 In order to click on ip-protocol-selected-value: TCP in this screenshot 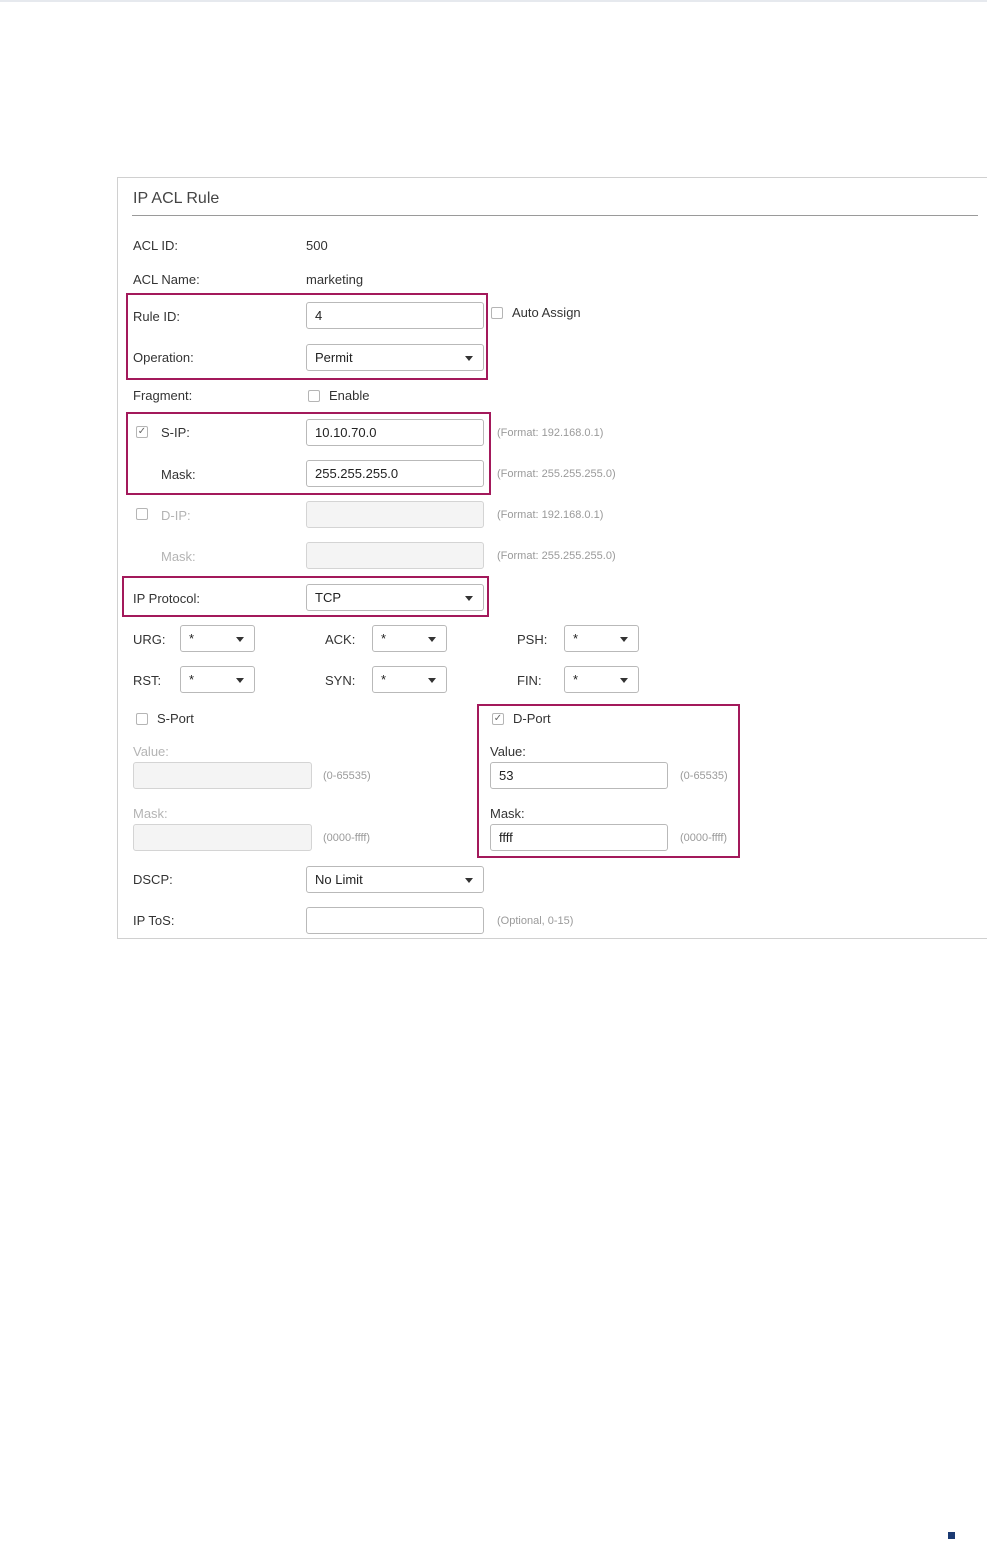, I will do `click(328, 597)`.